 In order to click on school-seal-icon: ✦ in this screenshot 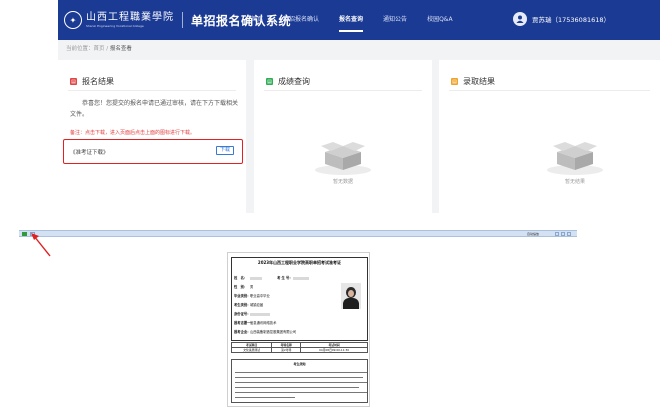, I will do `click(73, 20)`.